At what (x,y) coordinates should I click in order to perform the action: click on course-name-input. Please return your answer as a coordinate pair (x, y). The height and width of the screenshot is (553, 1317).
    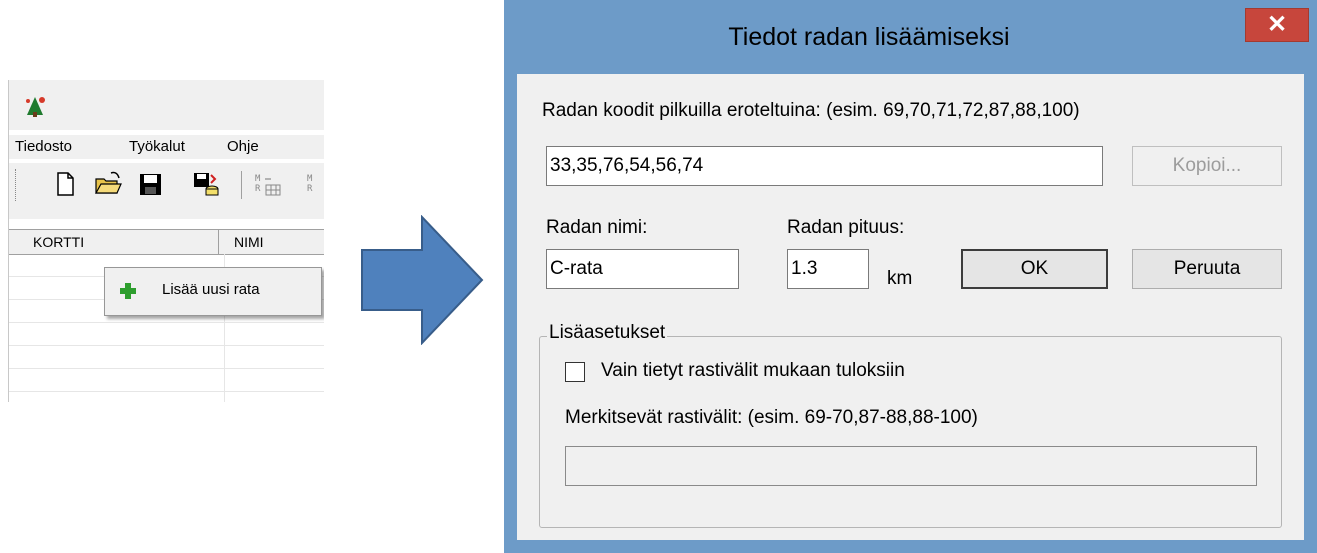
    Looking at the image, I should click on (642, 269).